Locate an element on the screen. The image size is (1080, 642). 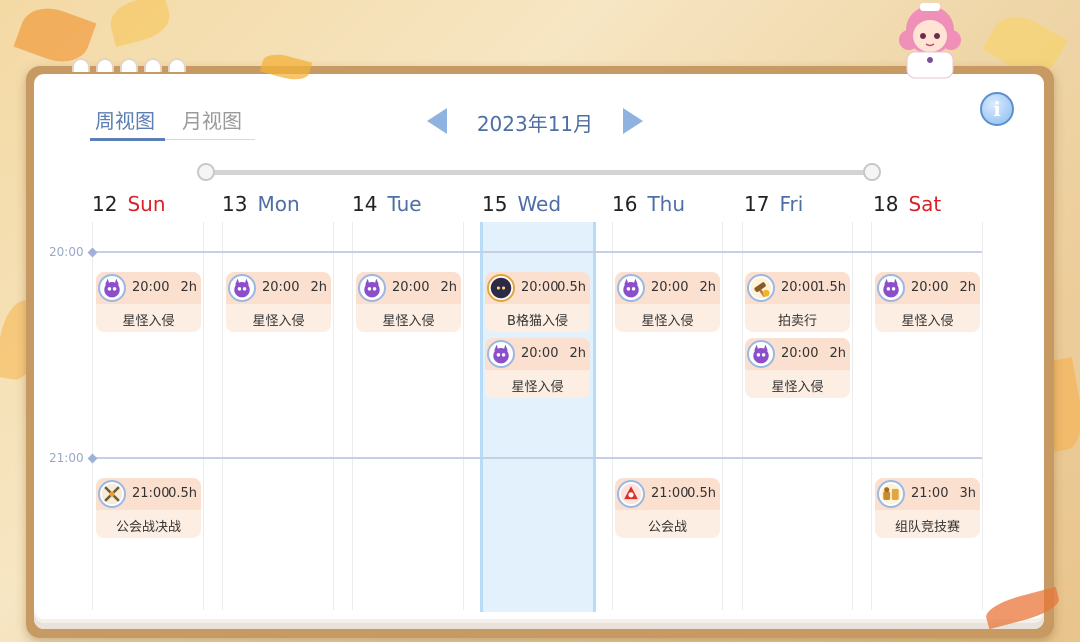
autumn-leaf-decoration is located at coordinates (140, 24).